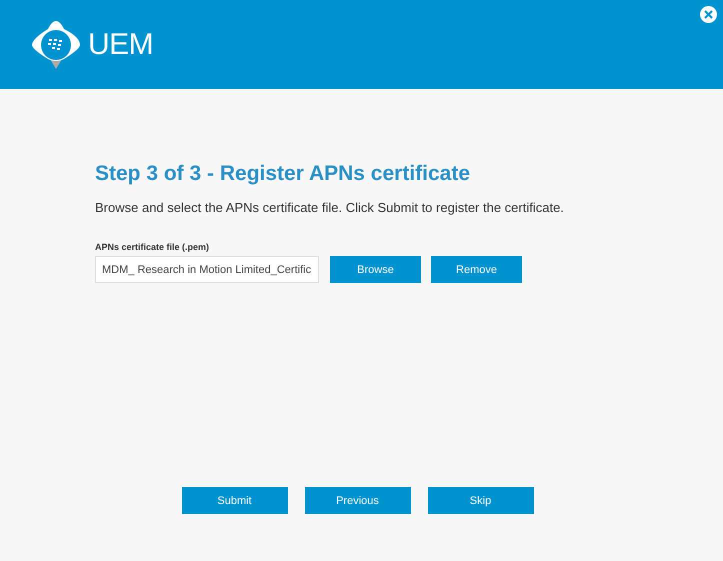 The width and height of the screenshot is (723, 561). I want to click on logo-icon, so click(56, 44).